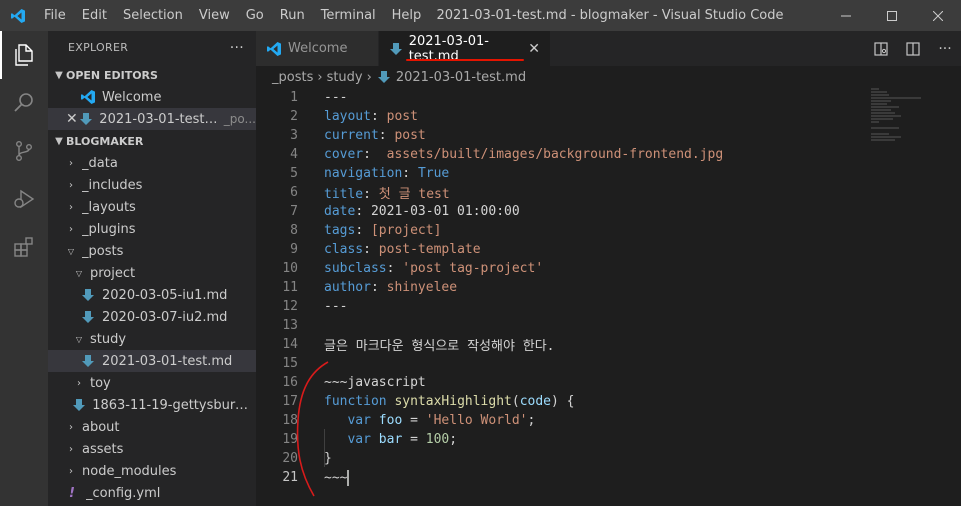 The height and width of the screenshot is (506, 961). Describe the element at coordinates (152, 141) in the screenshot. I see `project-section: ▼ BLOGMAKER` at that location.